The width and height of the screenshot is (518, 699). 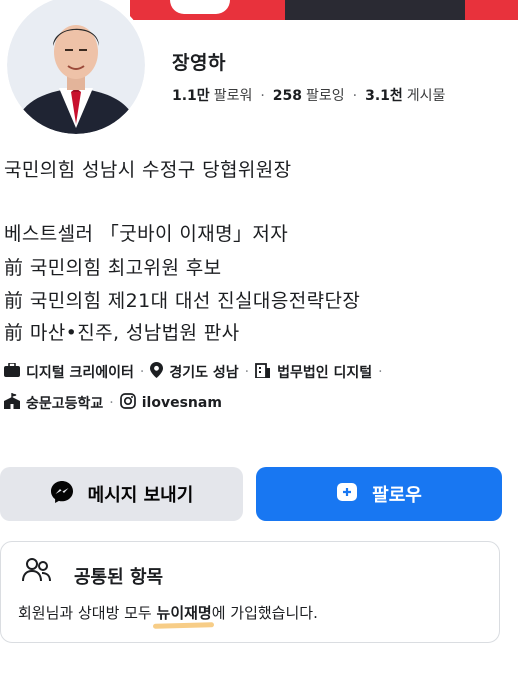 I want to click on category-text: 디지털 크리에이터, so click(x=80, y=373).